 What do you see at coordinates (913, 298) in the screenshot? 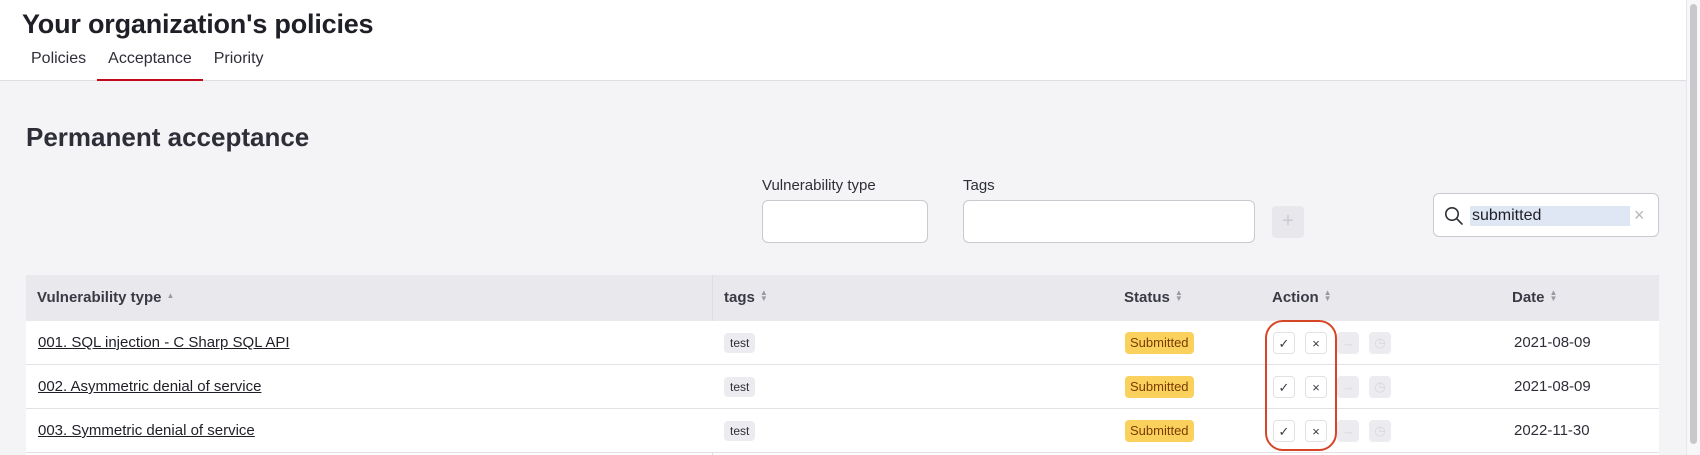
I see `column-header-tags: tags ▲ ▼` at bounding box center [913, 298].